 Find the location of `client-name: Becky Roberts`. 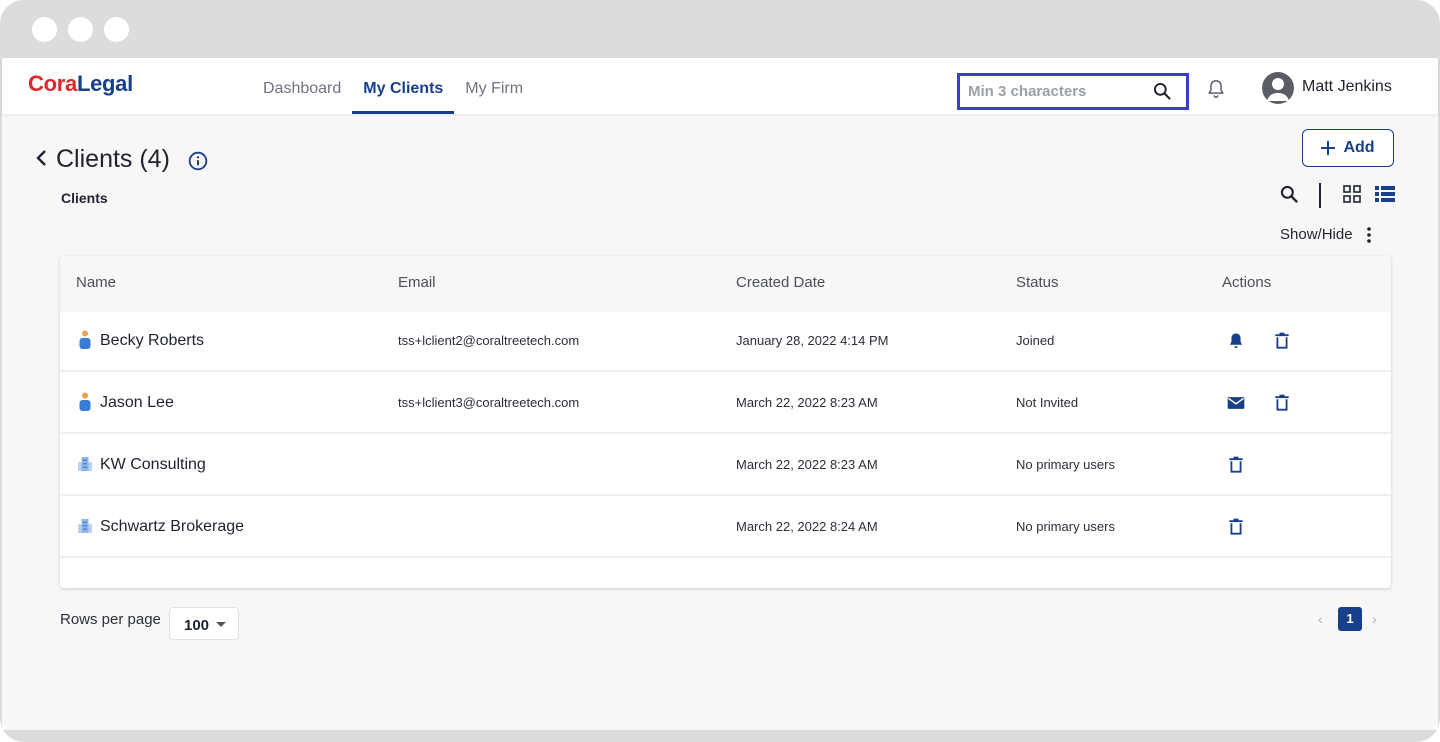

client-name: Becky Roberts is located at coordinates (152, 341).